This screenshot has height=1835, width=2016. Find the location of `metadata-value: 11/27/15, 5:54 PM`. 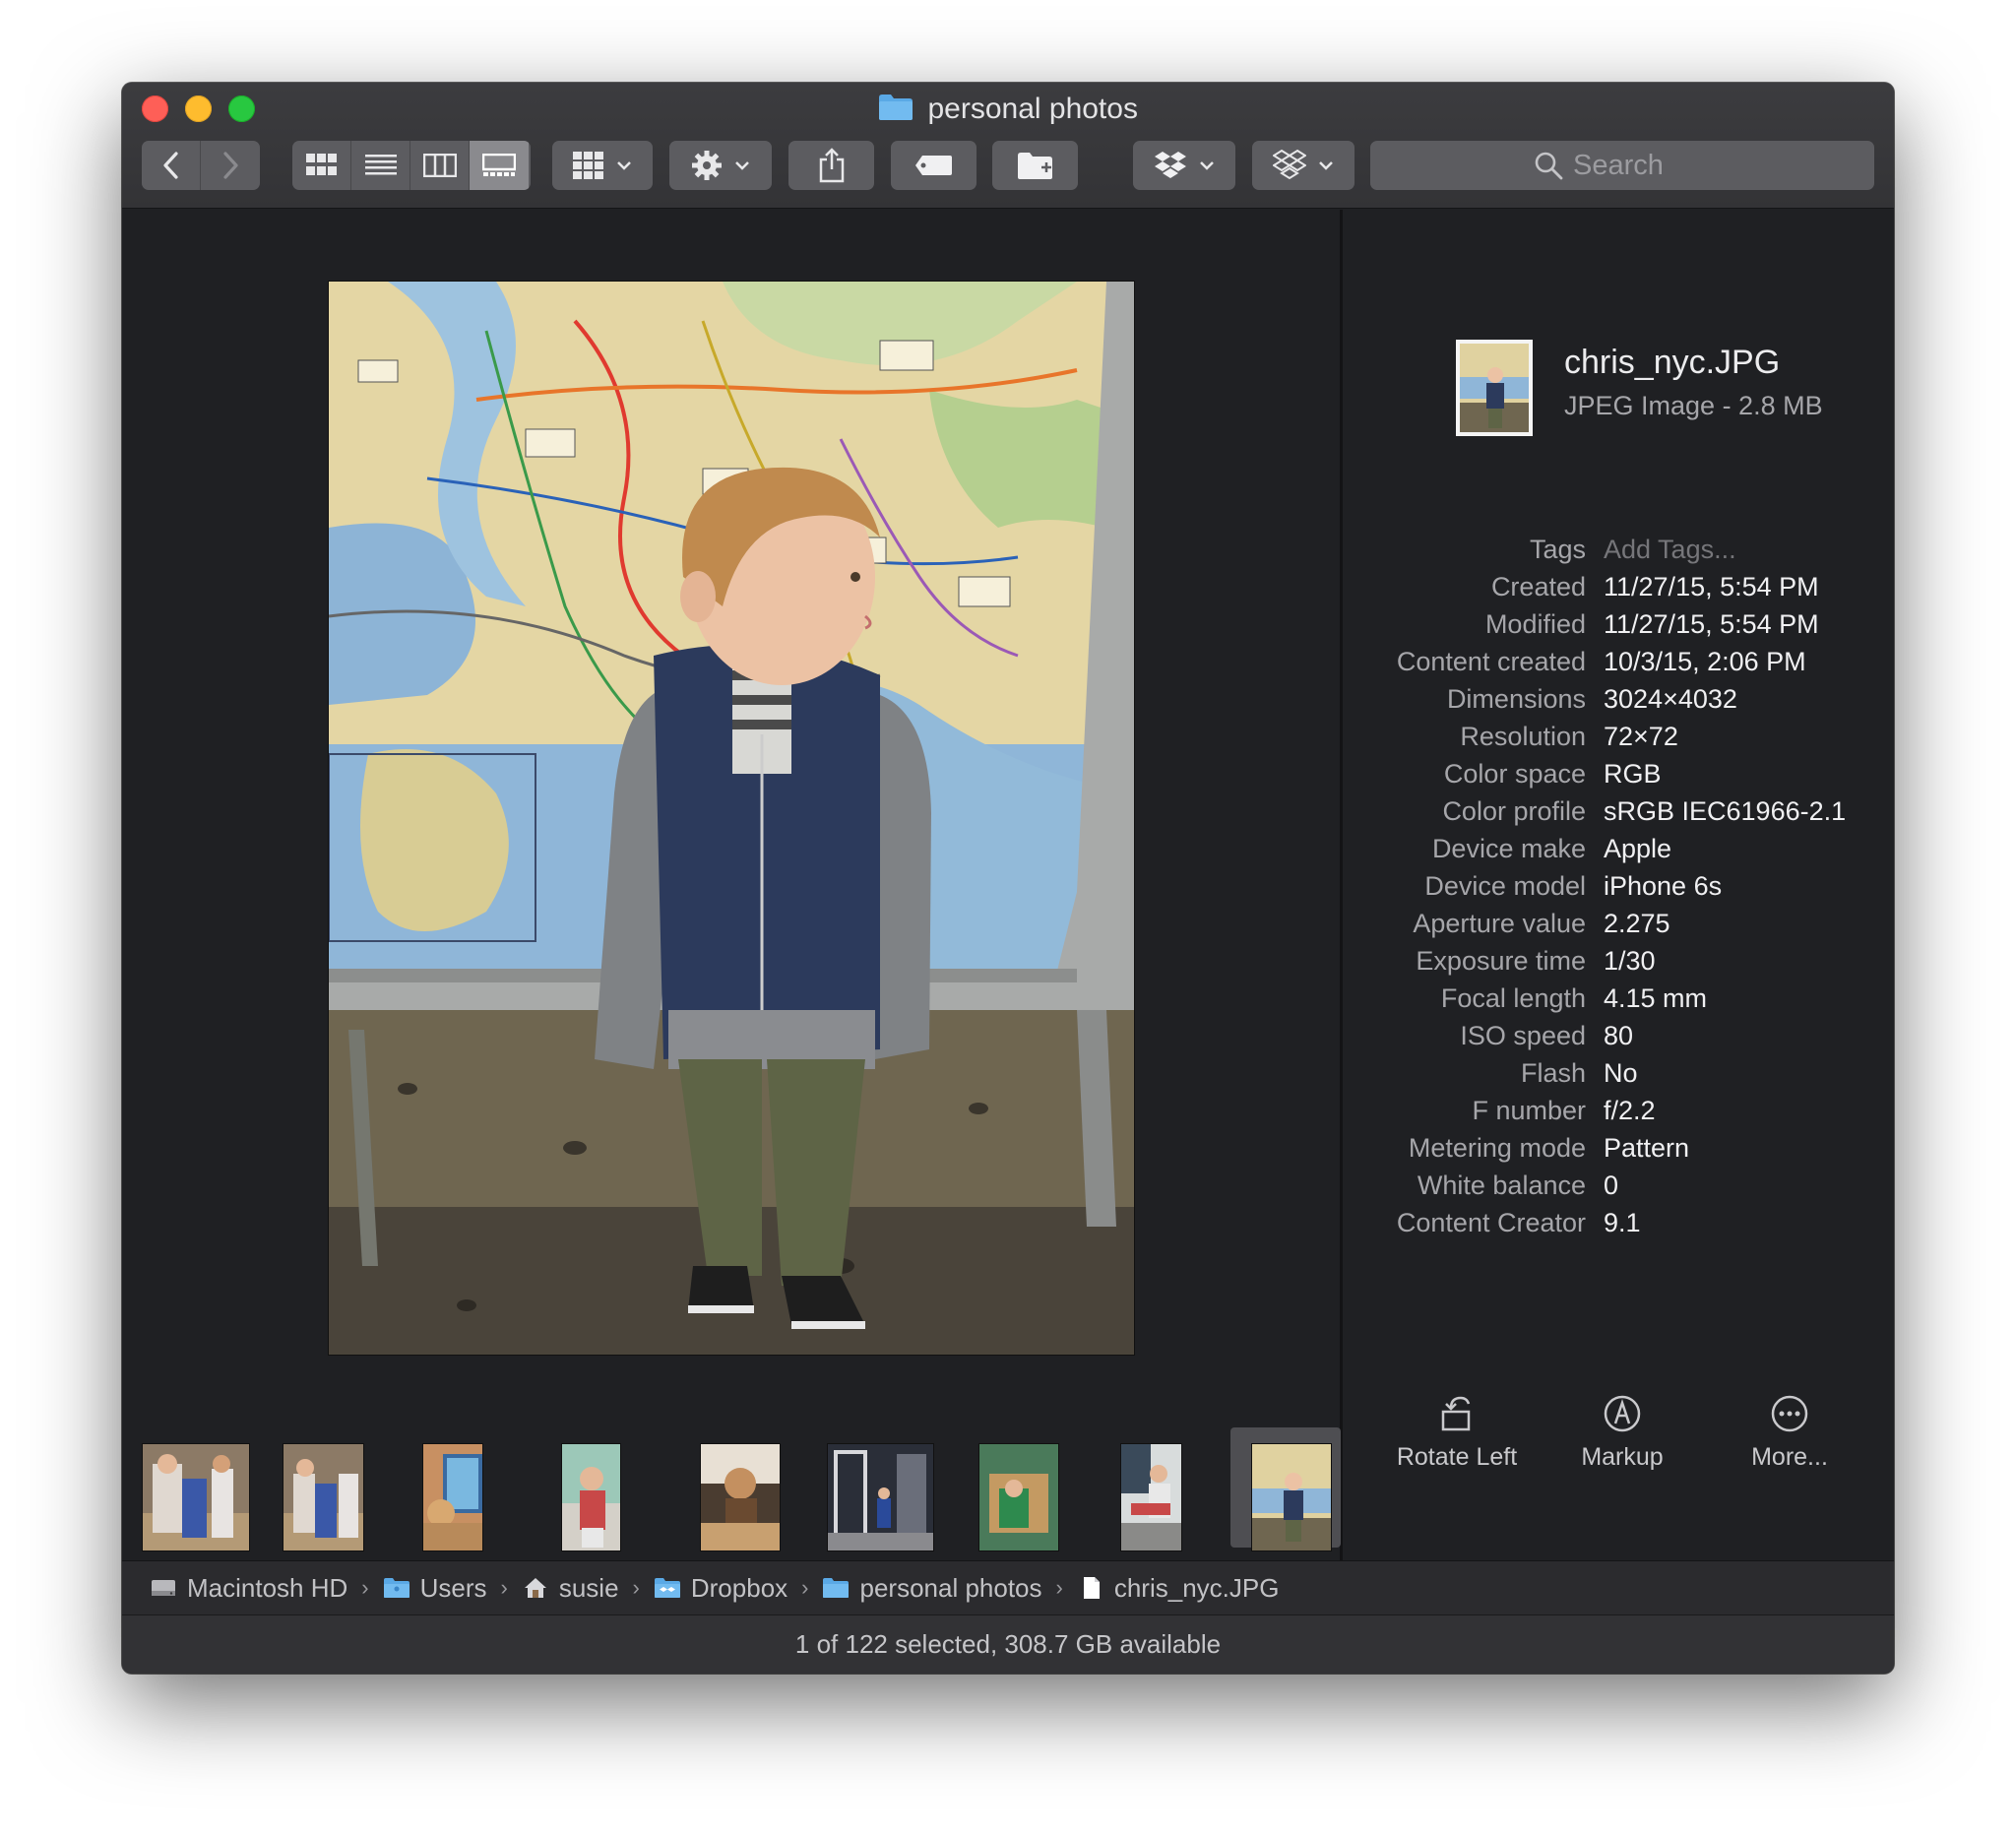

metadata-value: 11/27/15, 5:54 PM is located at coordinates (1711, 586).